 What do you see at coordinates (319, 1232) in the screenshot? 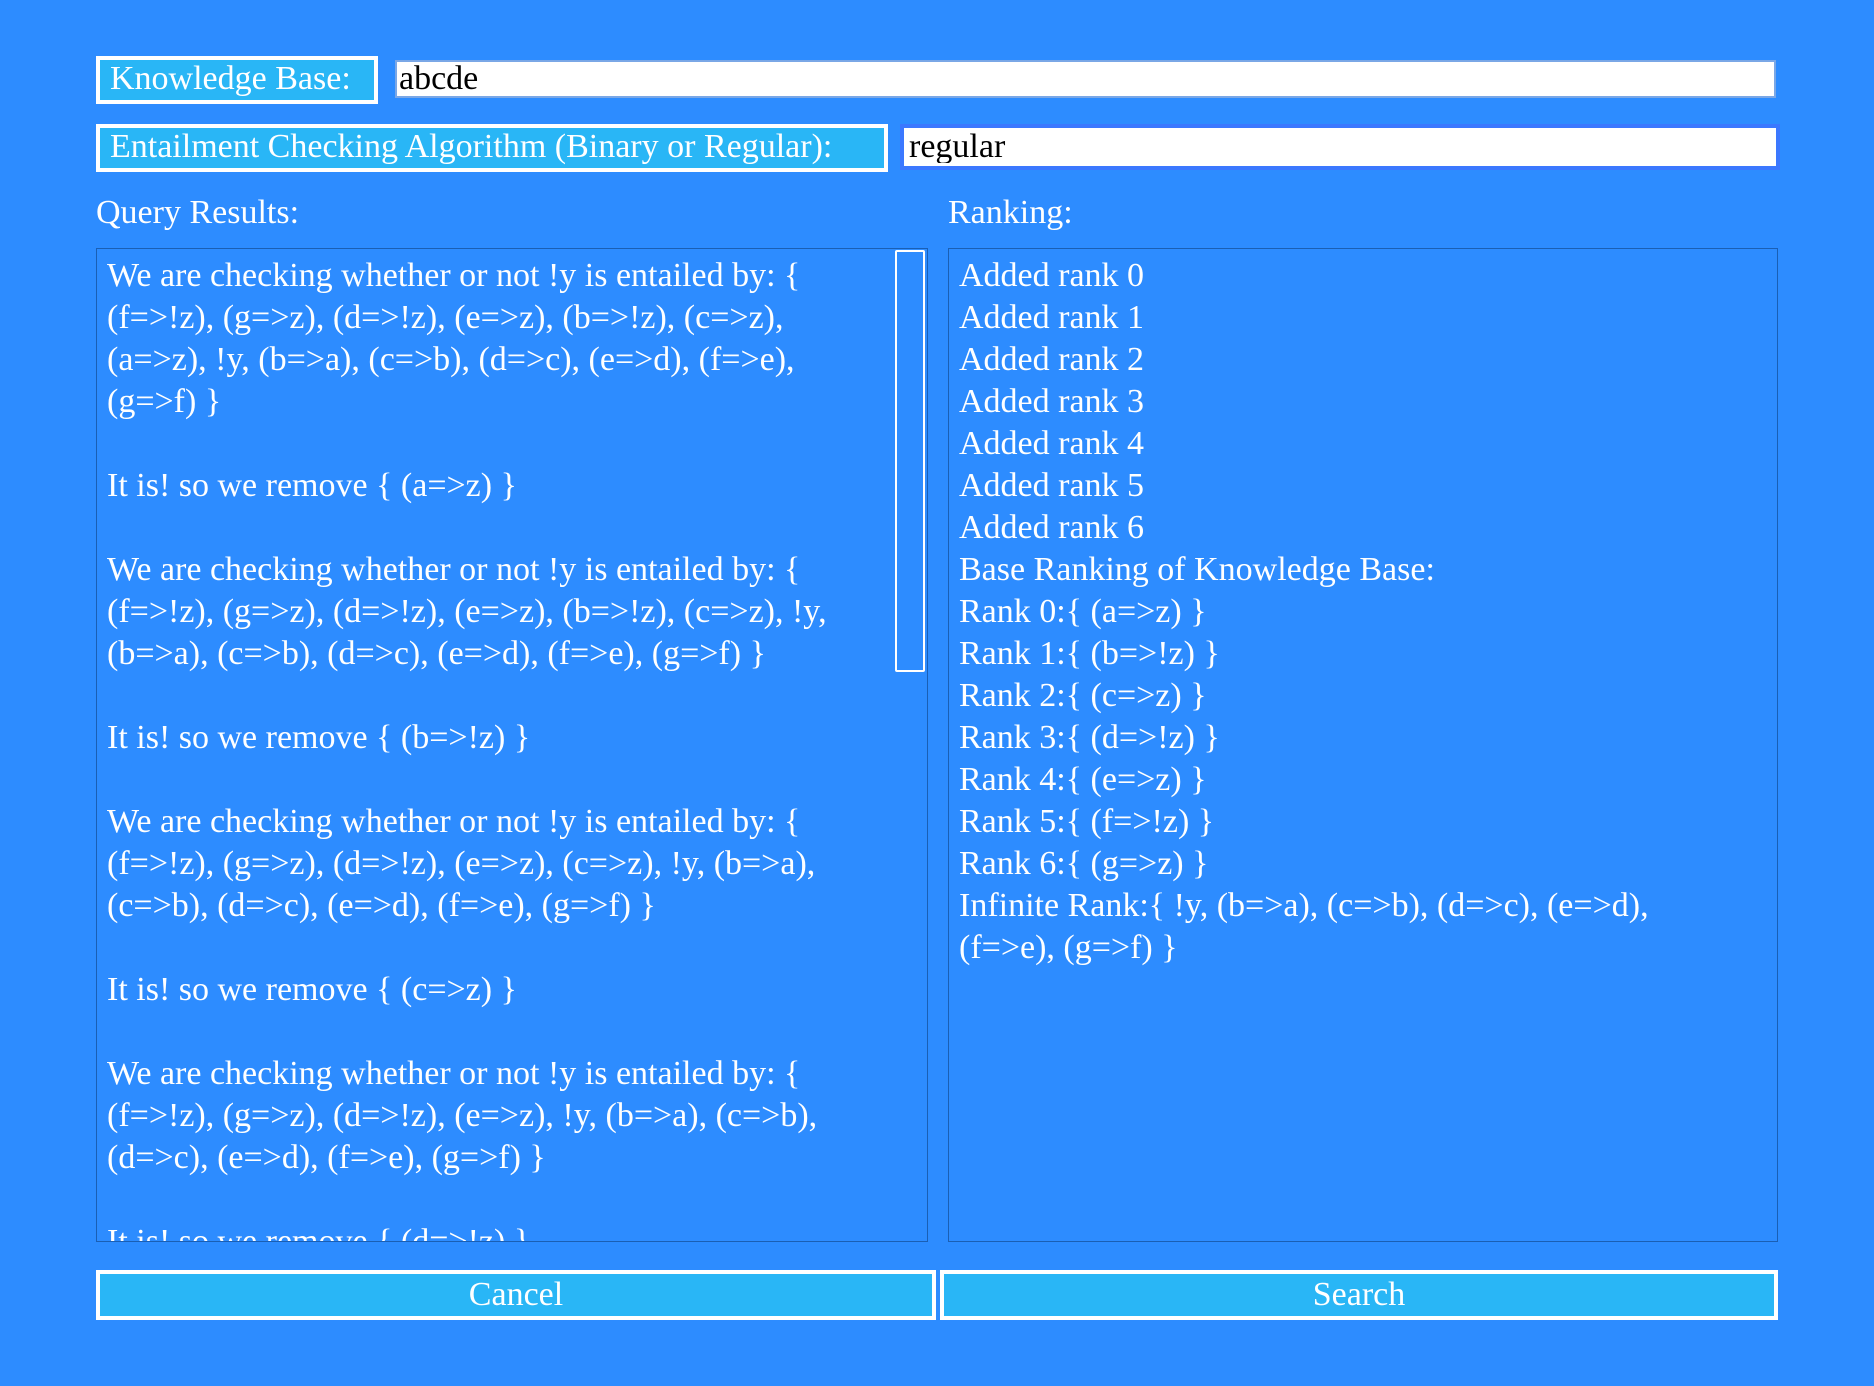
I see `query-result-line: It is! so we remove { (d=>!z) }` at bounding box center [319, 1232].